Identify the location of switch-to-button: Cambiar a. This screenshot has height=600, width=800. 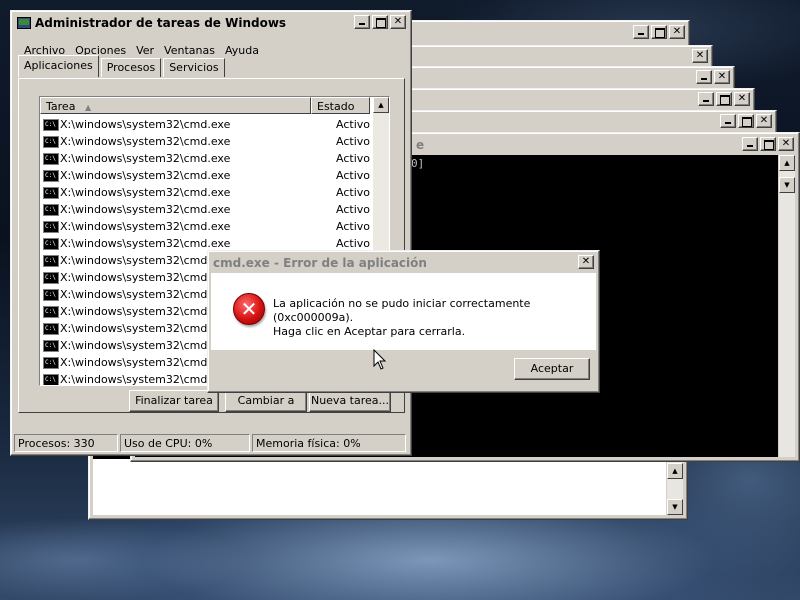
(266, 401).